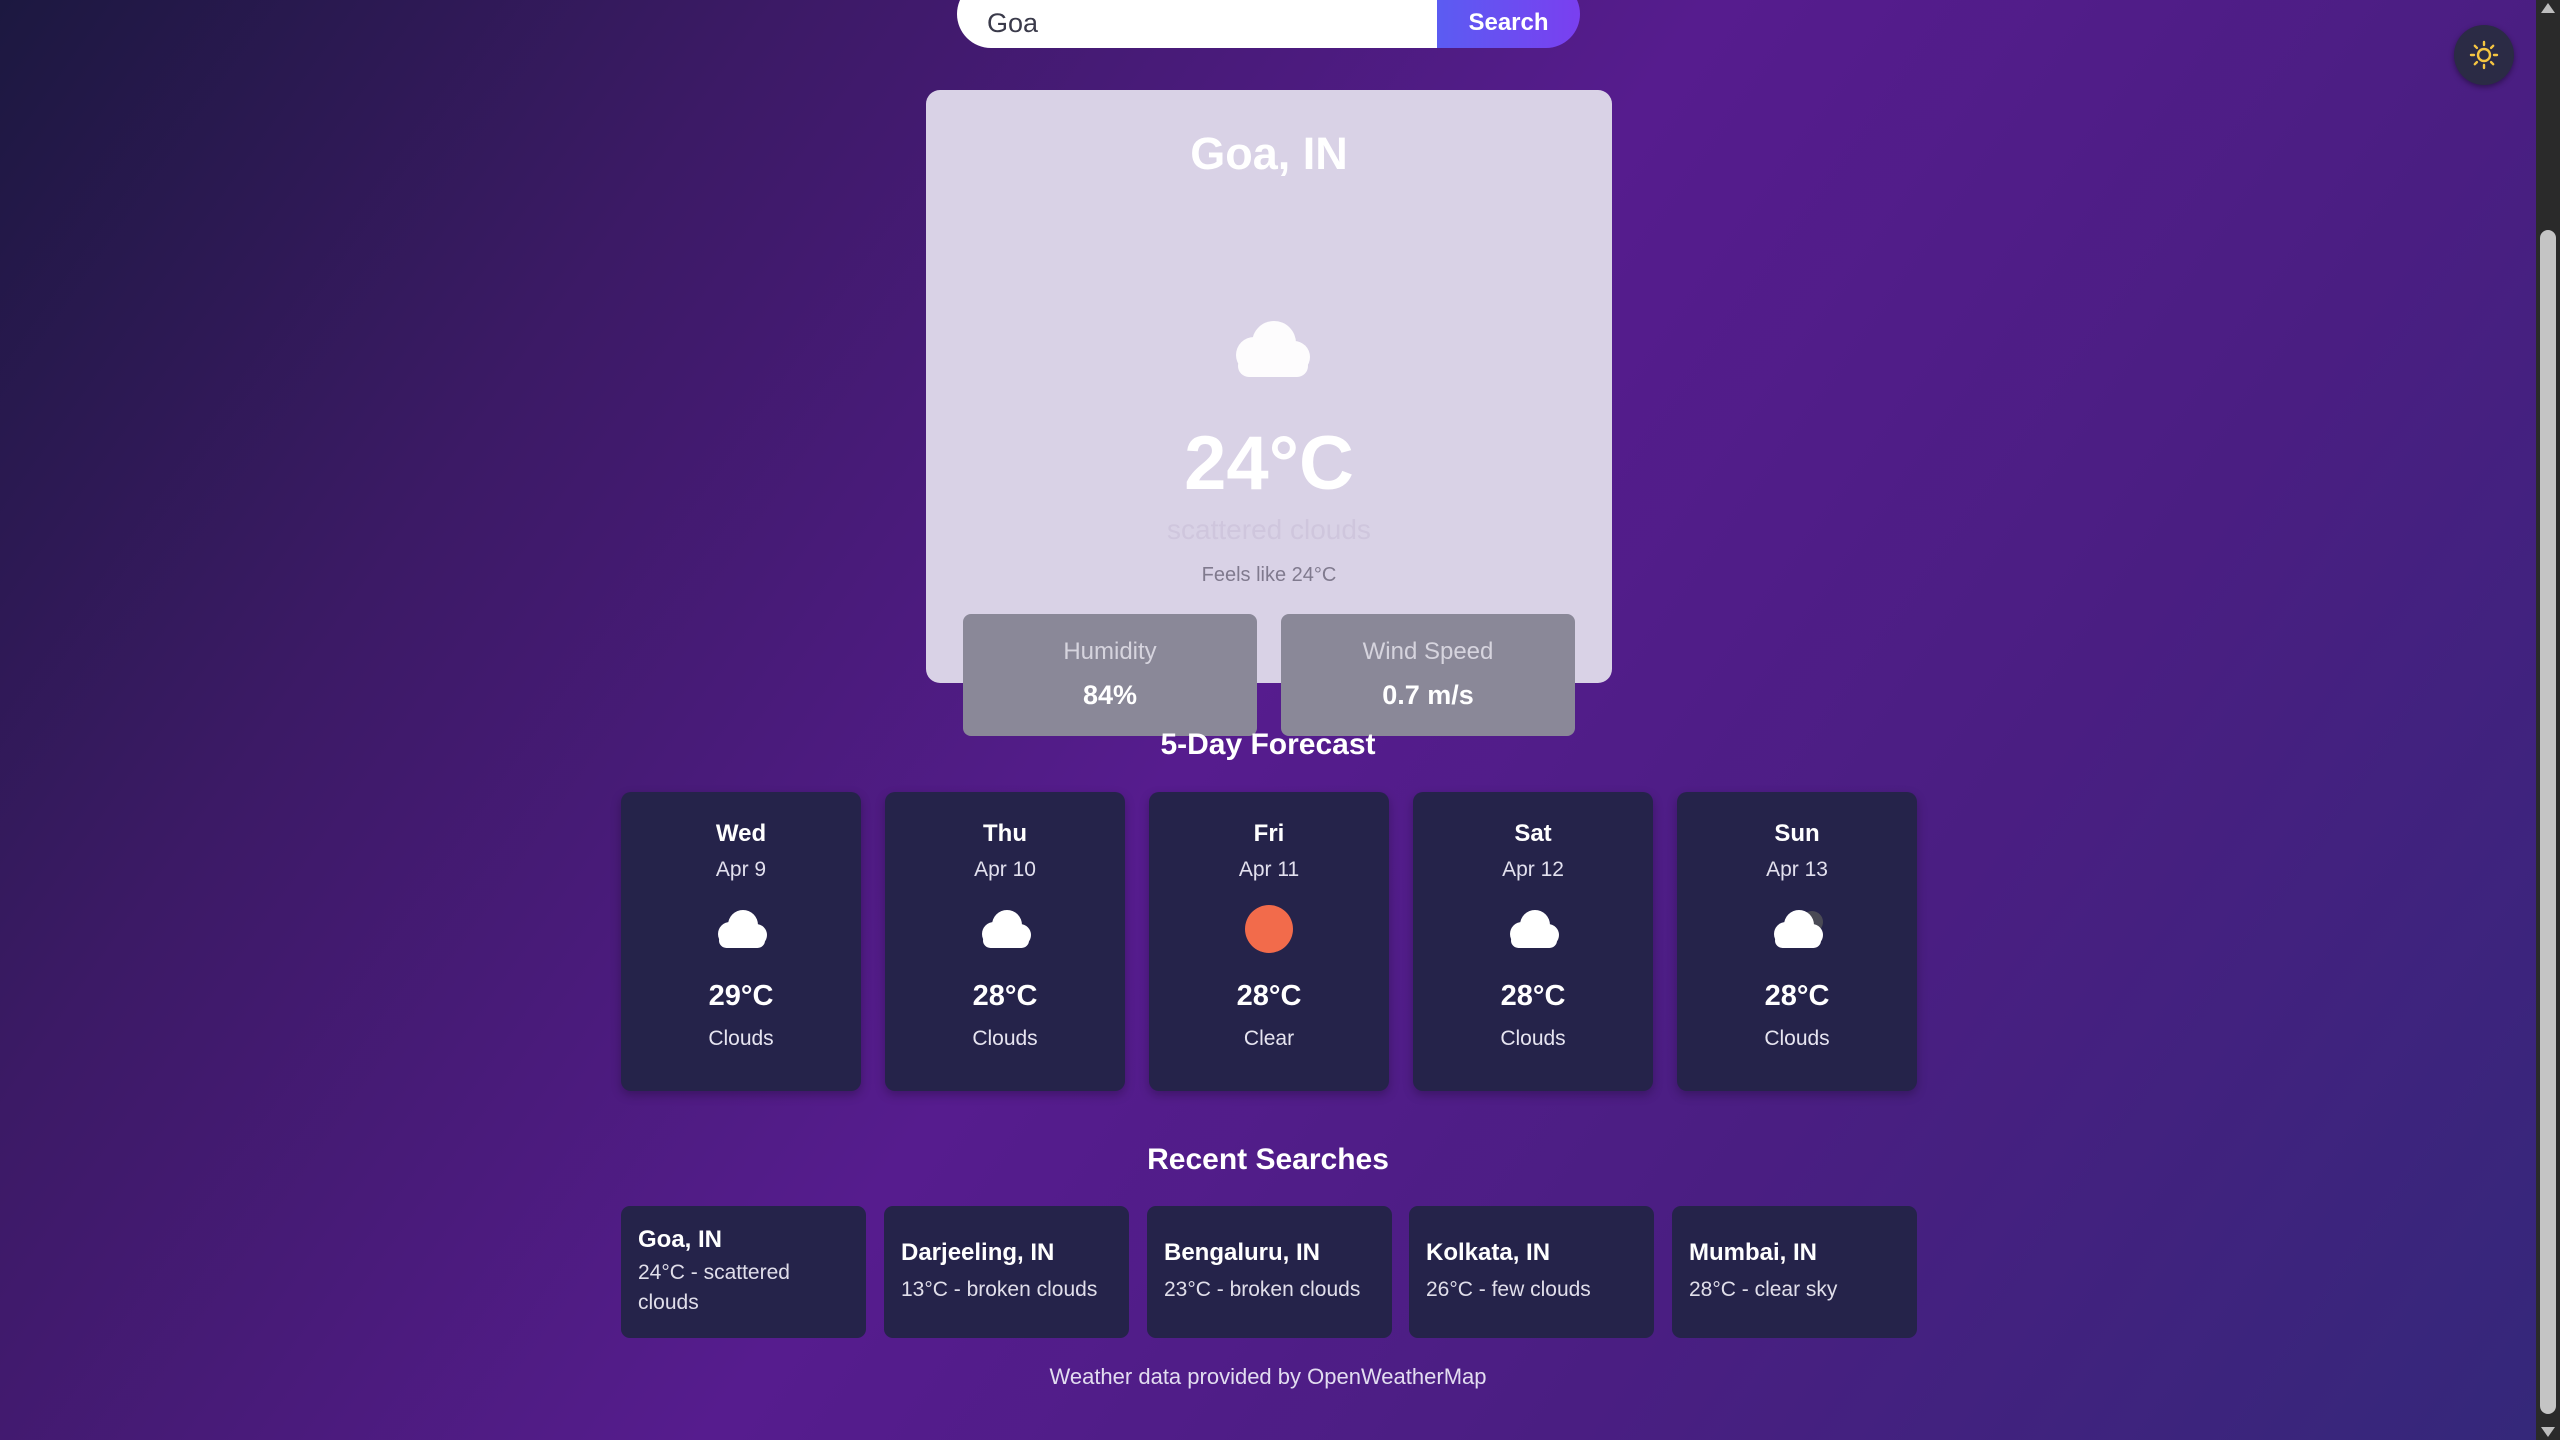  I want to click on forecast-card: Thu Apr 10 28°C Clouds, so click(1005, 941).